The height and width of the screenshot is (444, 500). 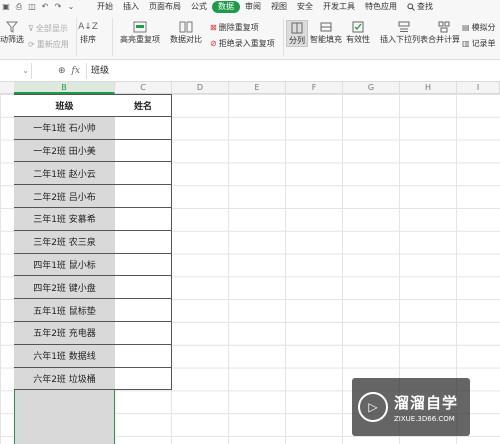 I want to click on record-form-button: ▥ 记录单, so click(x=479, y=43).